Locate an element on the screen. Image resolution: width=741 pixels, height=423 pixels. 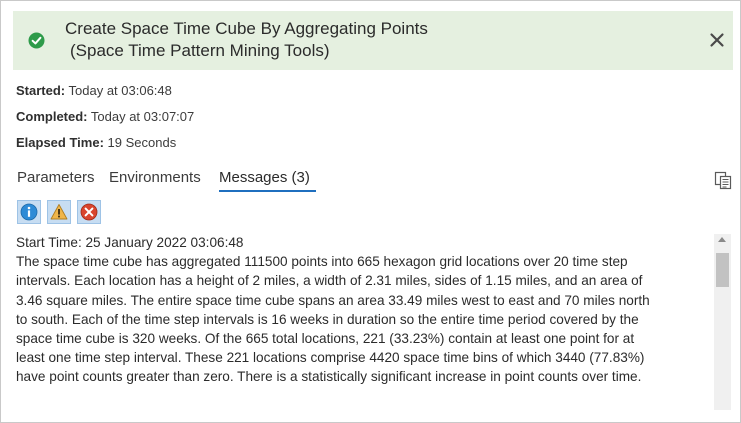
check-circle-icon is located at coordinates (36, 40).